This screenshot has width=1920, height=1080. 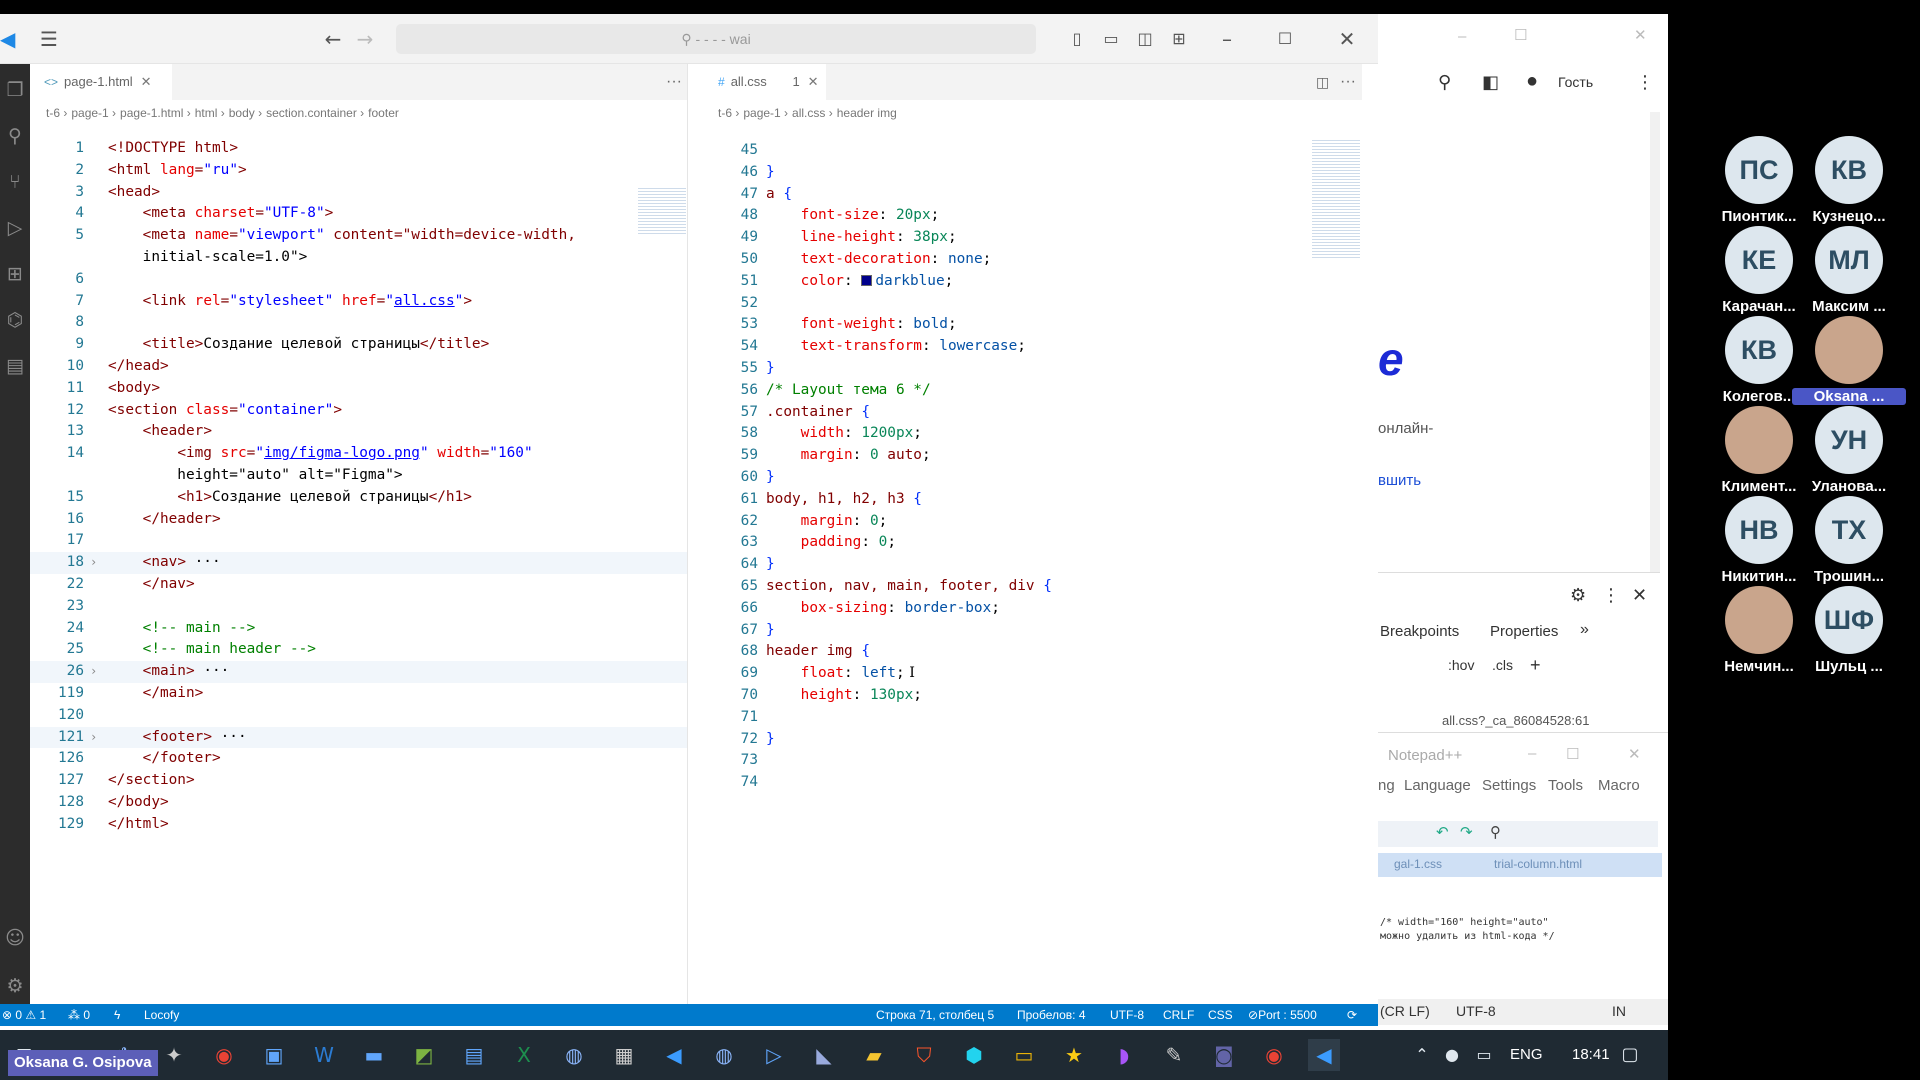 What do you see at coordinates (1324, 1055) in the screenshot?
I see `vscode-active-icon: ◀` at bounding box center [1324, 1055].